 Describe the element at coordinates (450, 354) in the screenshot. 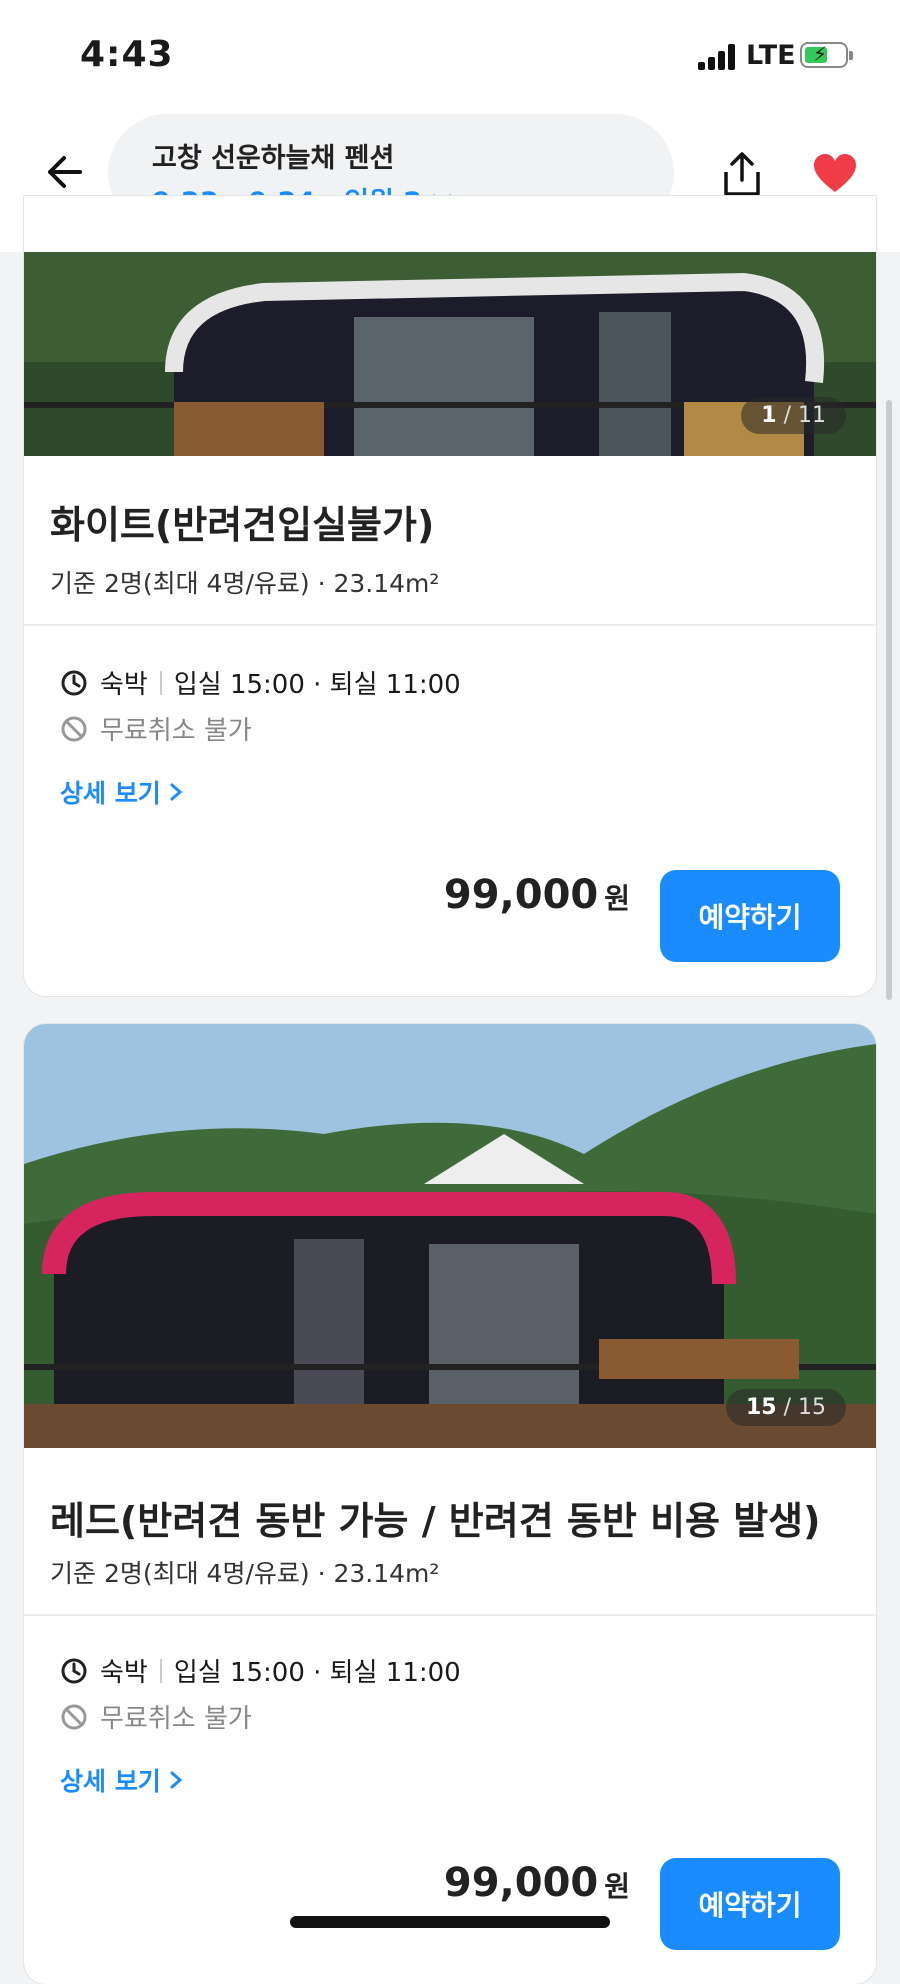

I see `room-photo: 1 / 11` at that location.